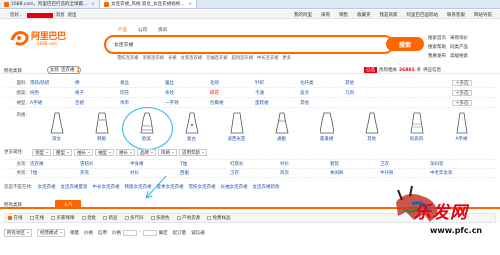  What do you see at coordinates (416, 127) in the screenshot?
I see `style-item: 民族风` at bounding box center [416, 127].